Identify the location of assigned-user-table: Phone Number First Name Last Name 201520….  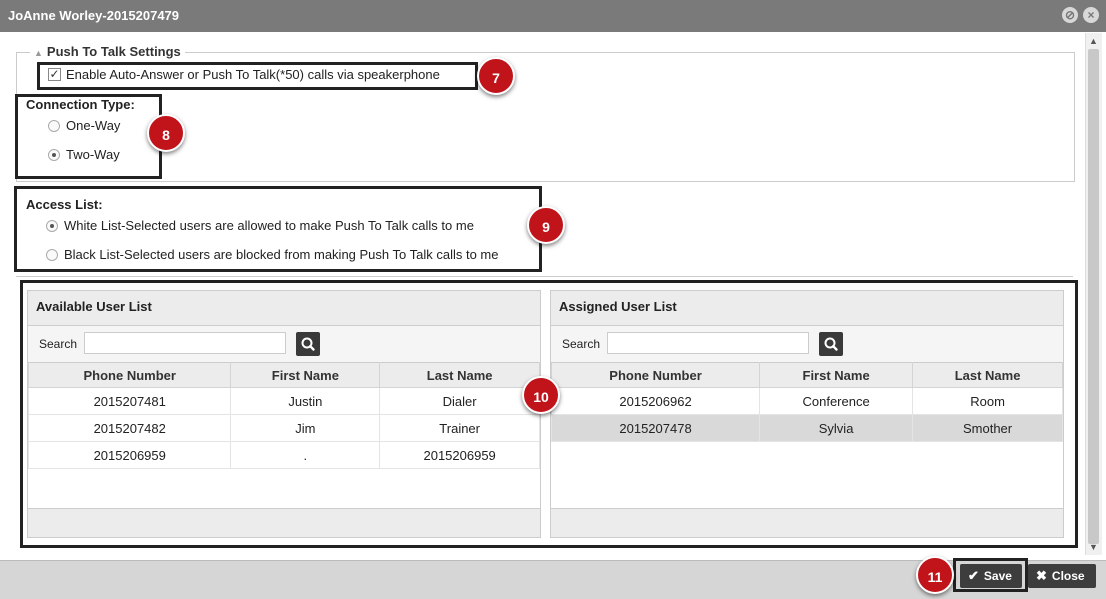
(806, 402).